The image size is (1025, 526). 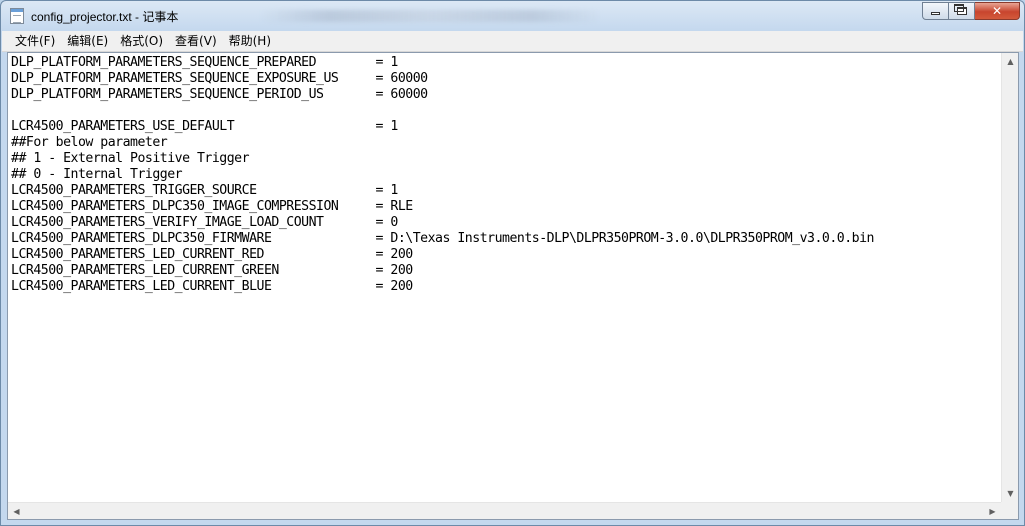 I want to click on notepad-icon, so click(x=17, y=16).